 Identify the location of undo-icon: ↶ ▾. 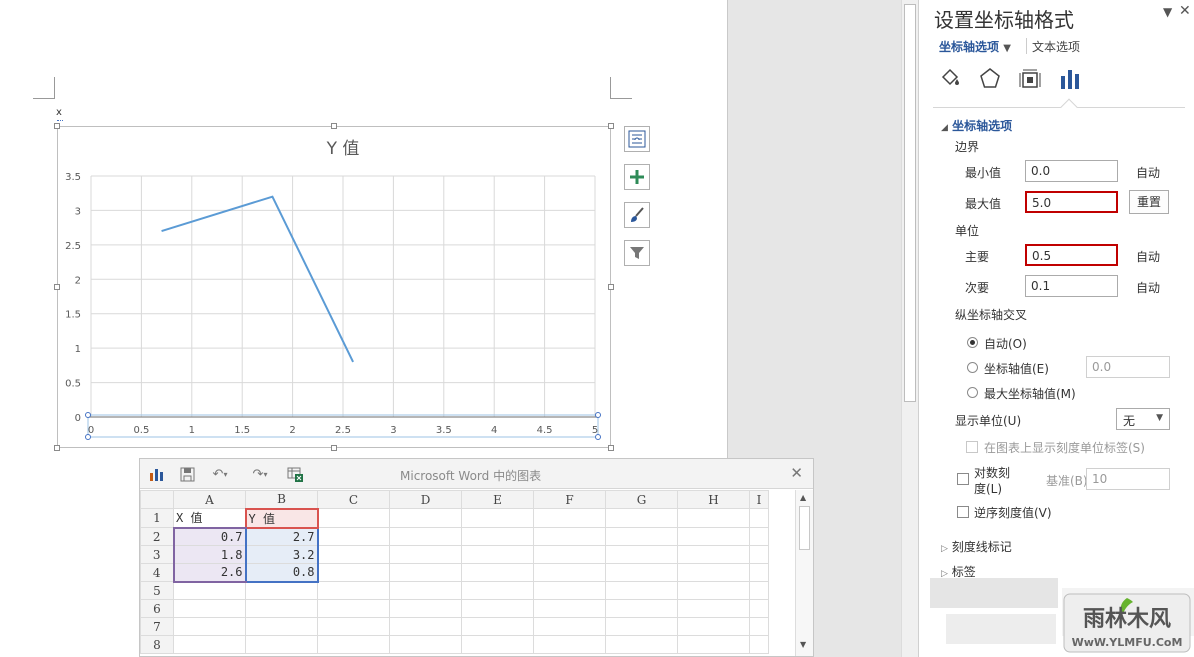
(220, 474).